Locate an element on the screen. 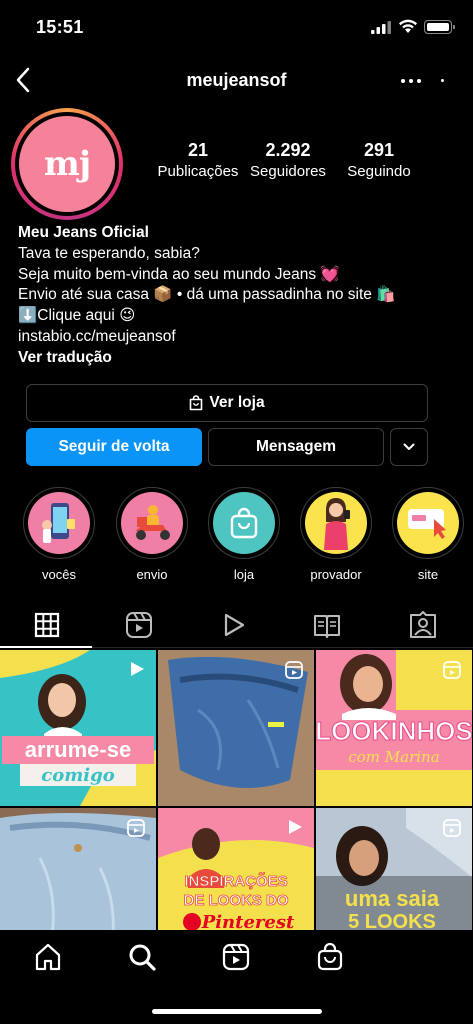 This screenshot has height=1024, width=473. home-icon is located at coordinates (48, 957).